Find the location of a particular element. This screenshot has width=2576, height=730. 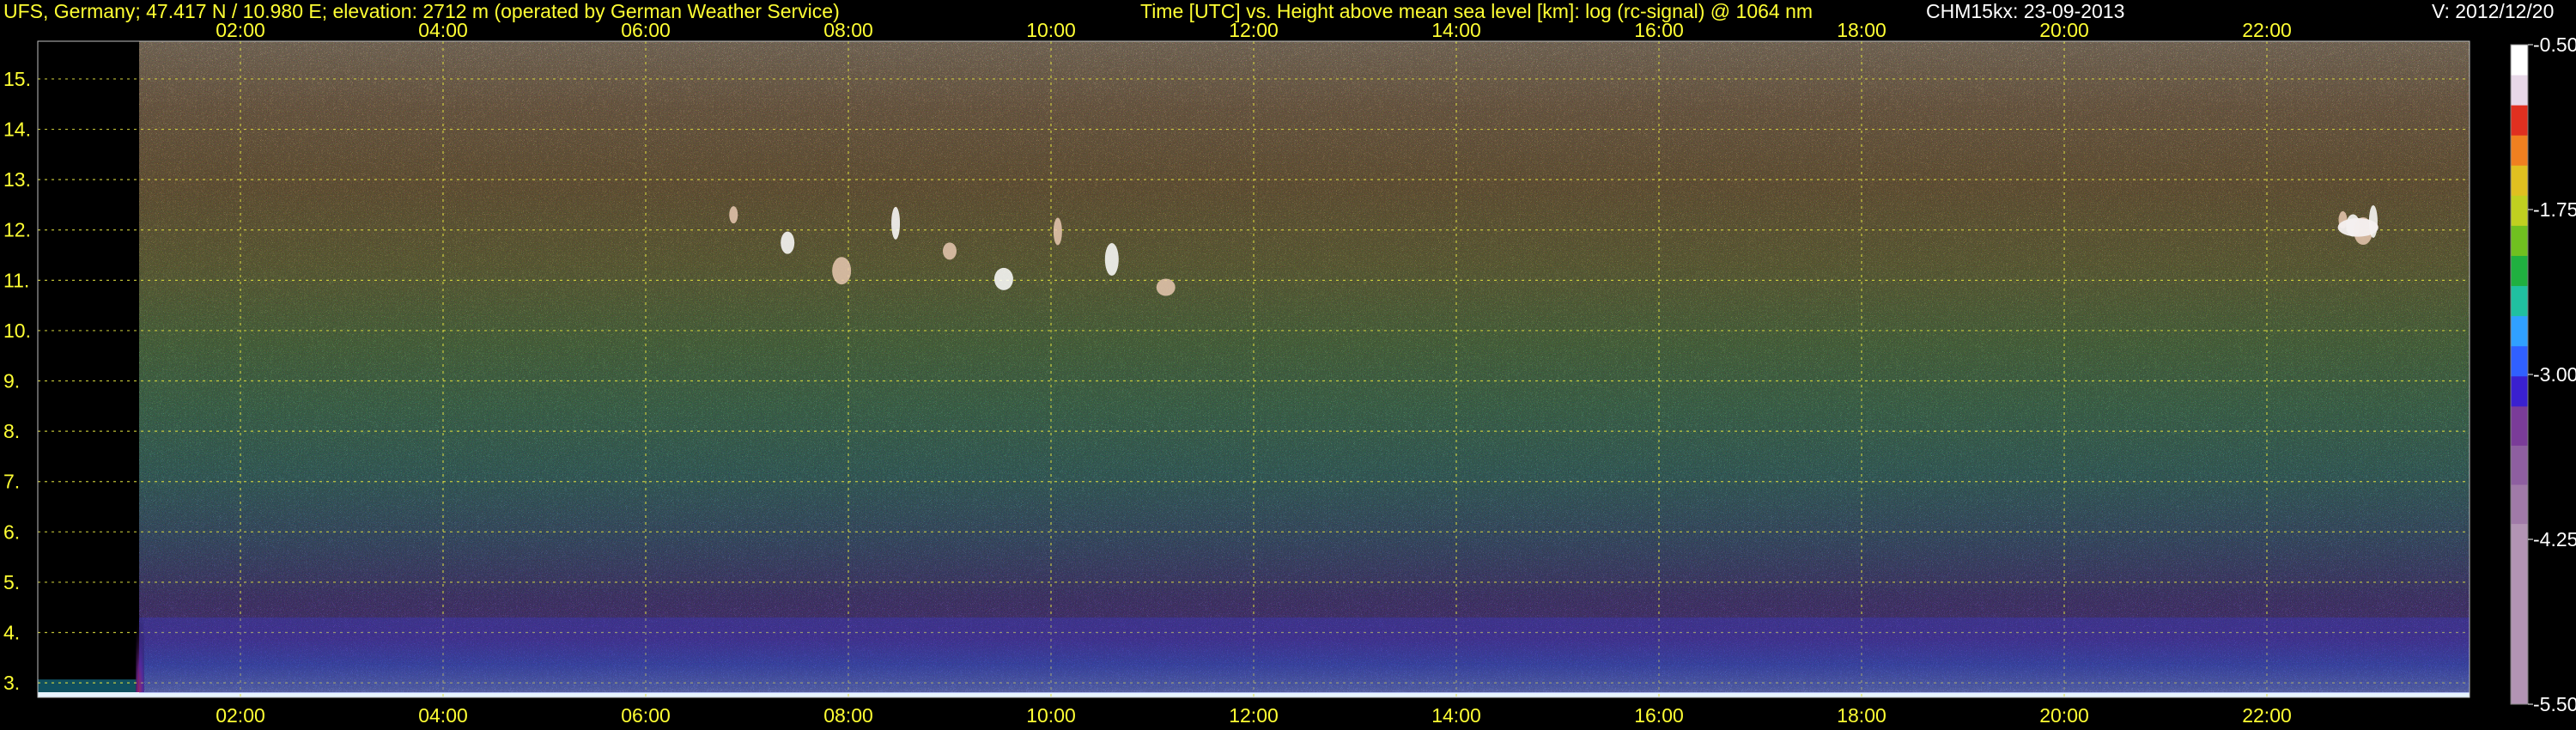

x-tick-label-bottom: 12:00 is located at coordinates (1254, 715).